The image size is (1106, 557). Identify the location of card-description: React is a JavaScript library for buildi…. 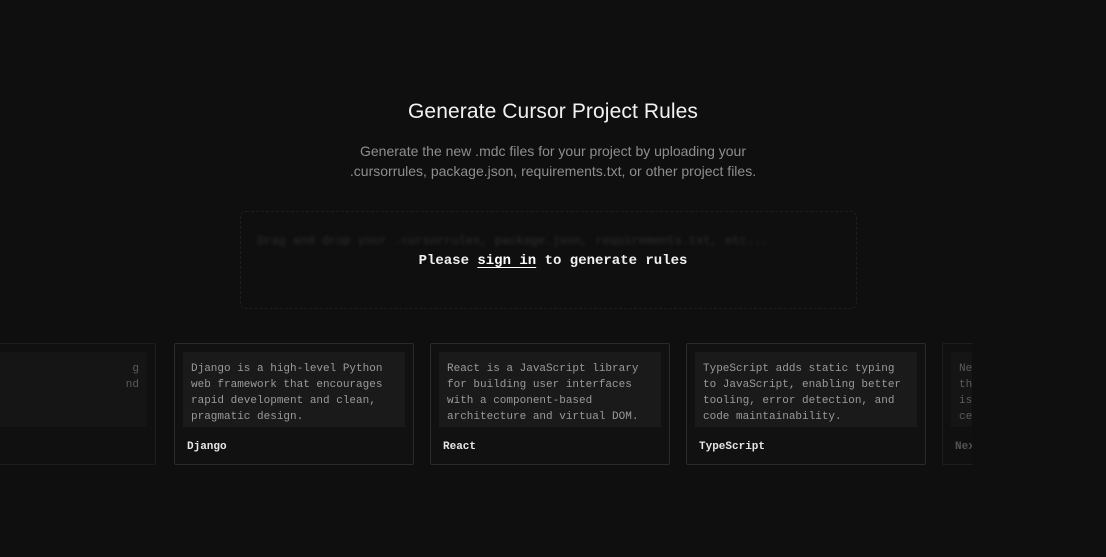
(550, 389).